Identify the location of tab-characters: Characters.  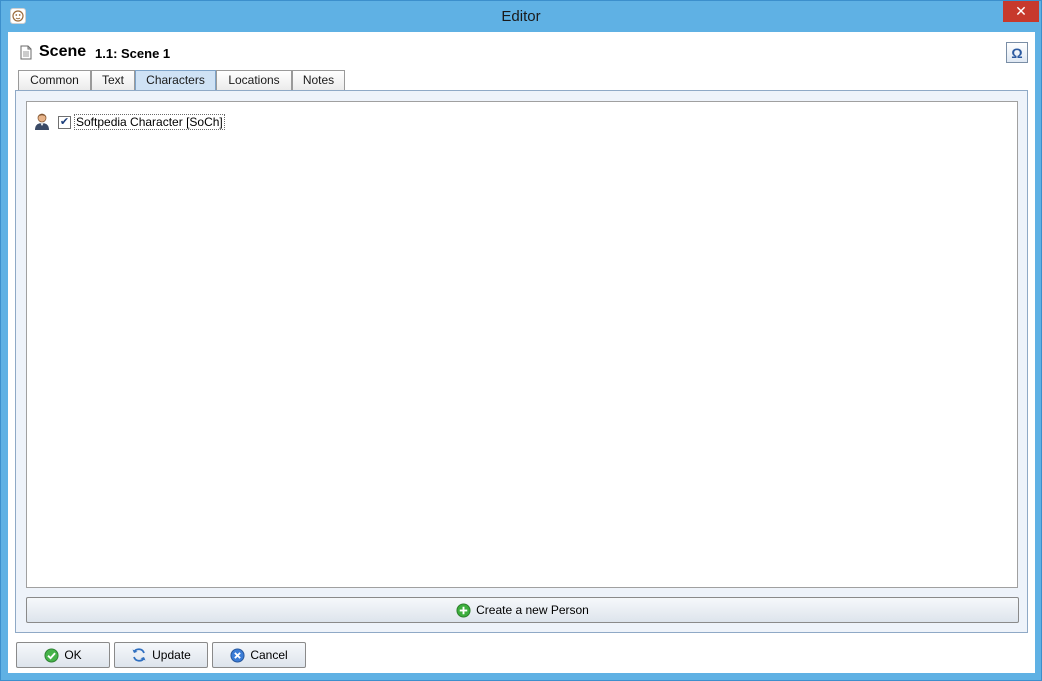
(175, 80).